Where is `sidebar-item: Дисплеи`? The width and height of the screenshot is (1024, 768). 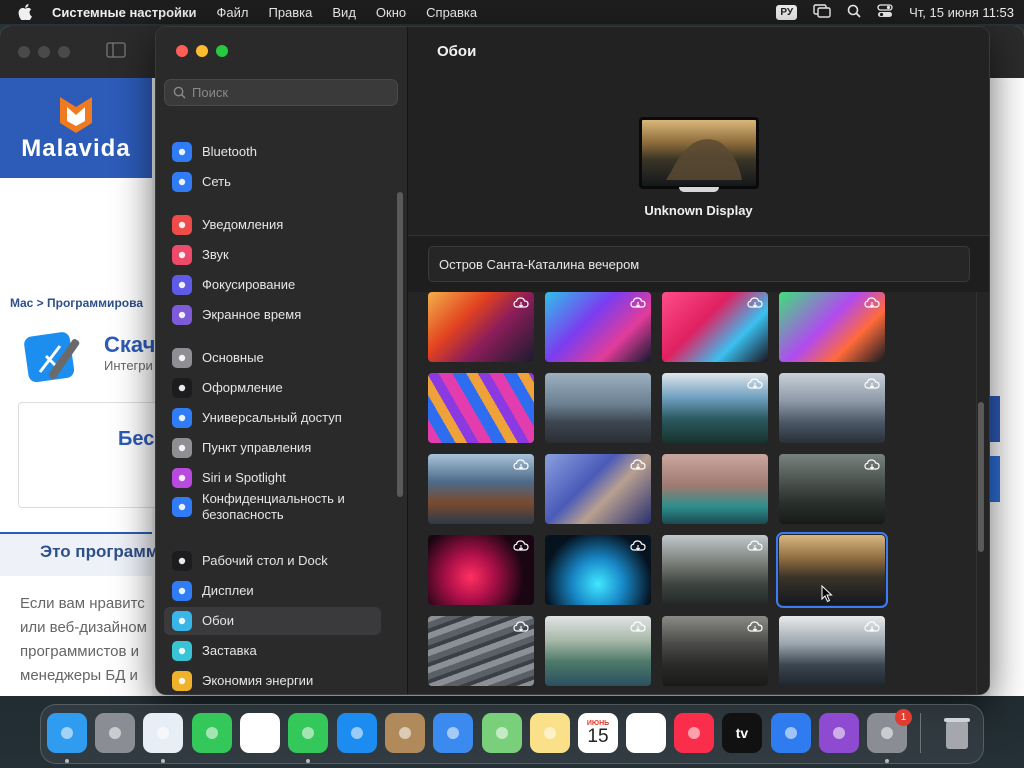
sidebar-item: Дисплеи is located at coordinates (272, 591).